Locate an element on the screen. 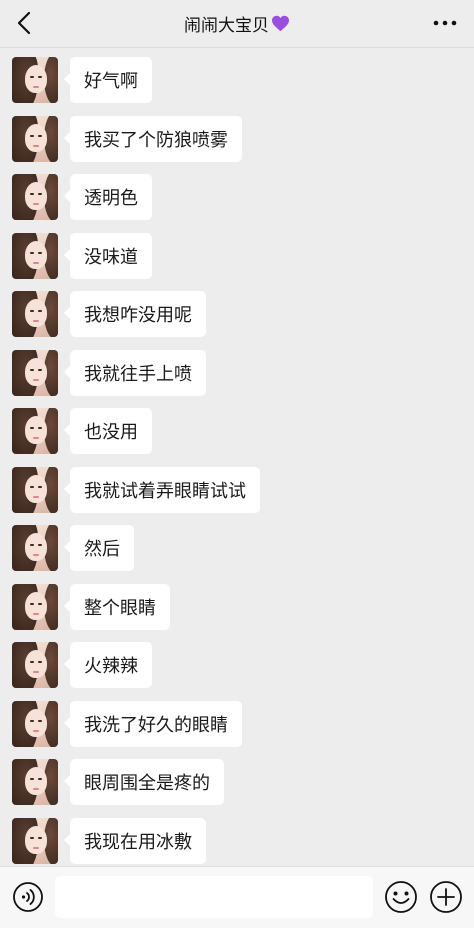 The height and width of the screenshot is (928, 474). input-bar is located at coordinates (237, 897).